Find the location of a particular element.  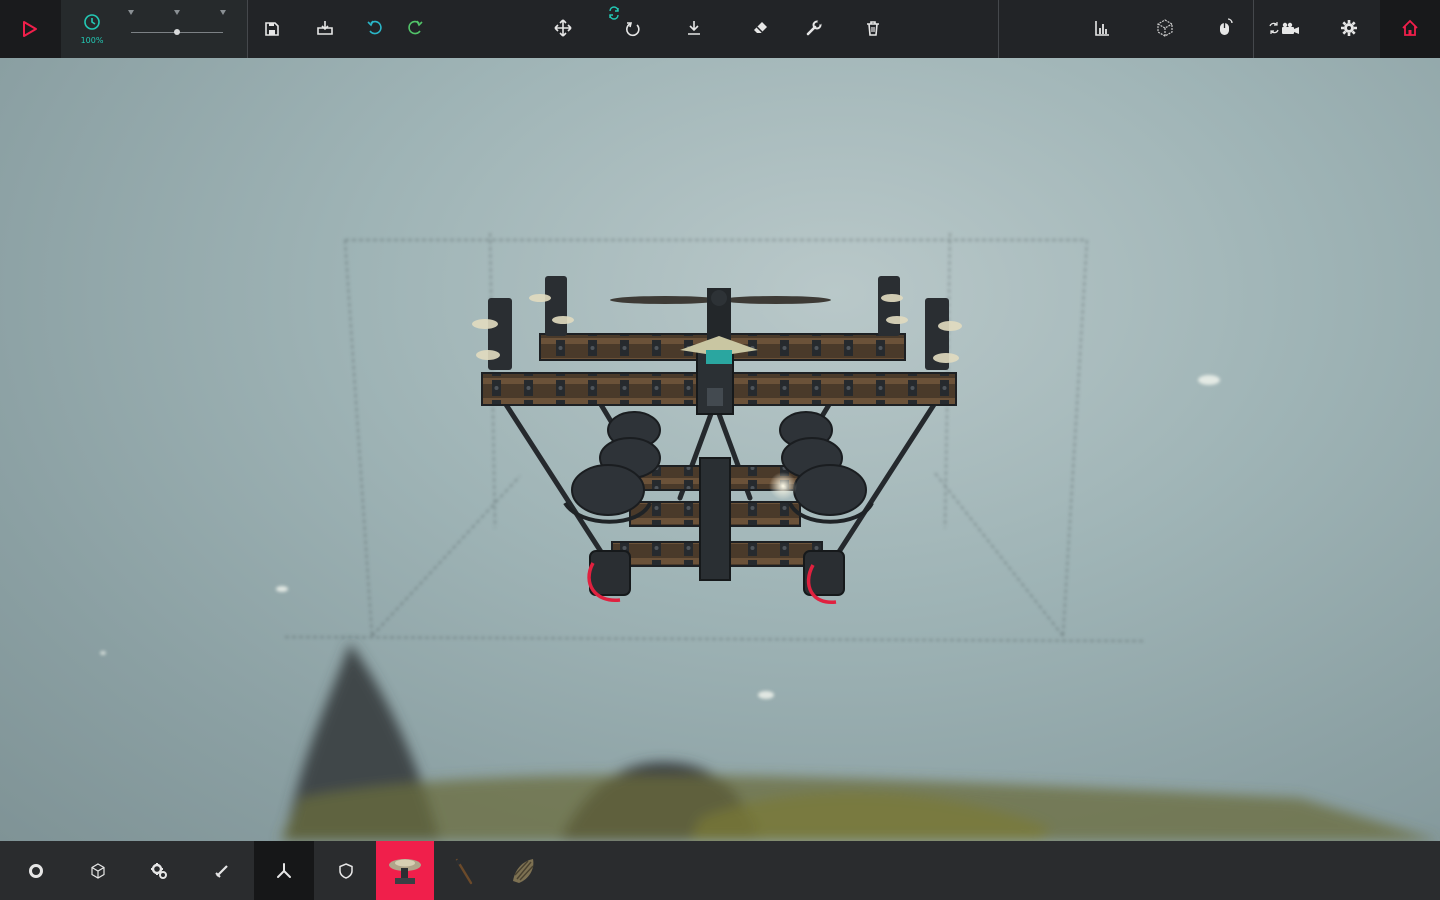

move-arrows-icon is located at coordinates (563, 28).